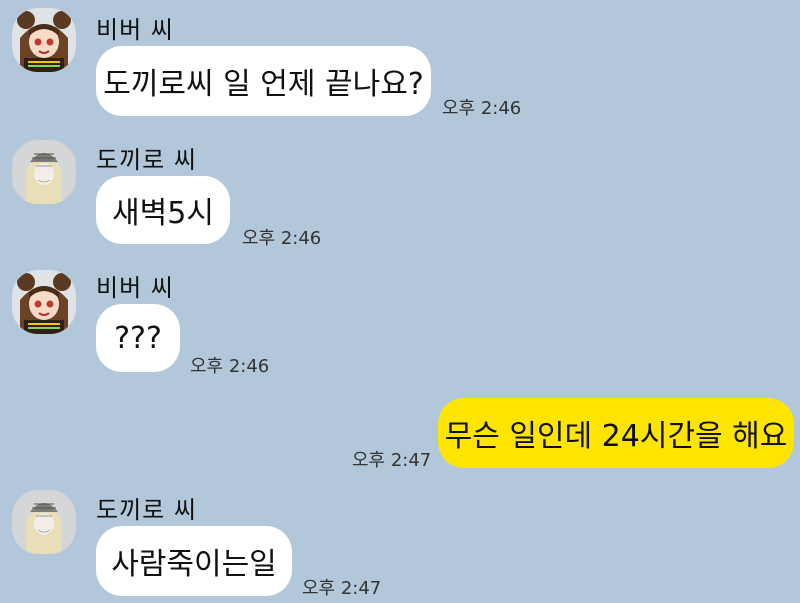 The image size is (800, 603). I want to click on message-bubble-5: 사람죽이는일, so click(194, 561).